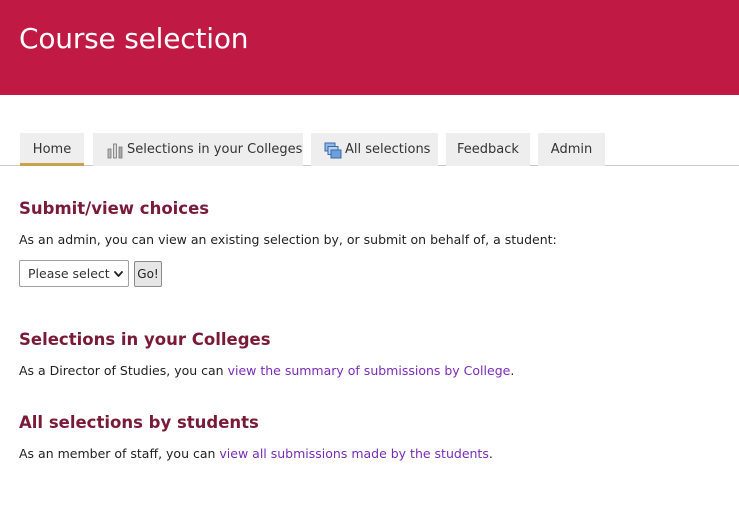  I want to click on tab-home-label: Home, so click(52, 149).